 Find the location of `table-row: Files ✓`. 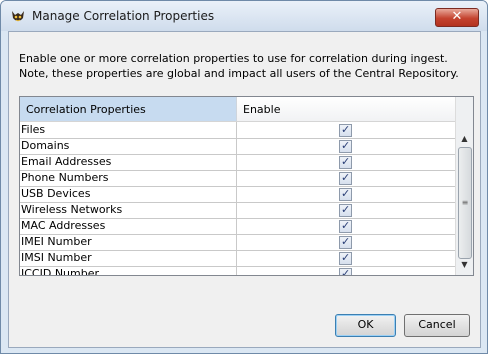

table-row: Files ✓ is located at coordinates (237, 130).